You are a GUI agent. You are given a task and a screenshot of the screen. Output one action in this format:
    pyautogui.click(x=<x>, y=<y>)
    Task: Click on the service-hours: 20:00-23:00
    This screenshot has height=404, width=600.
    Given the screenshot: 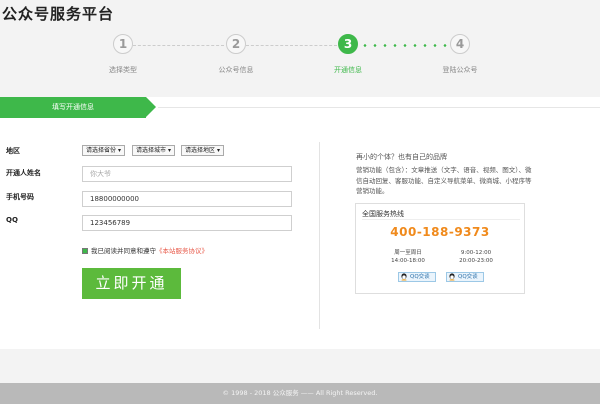 What is the action you would take?
    pyautogui.click(x=476, y=261)
    